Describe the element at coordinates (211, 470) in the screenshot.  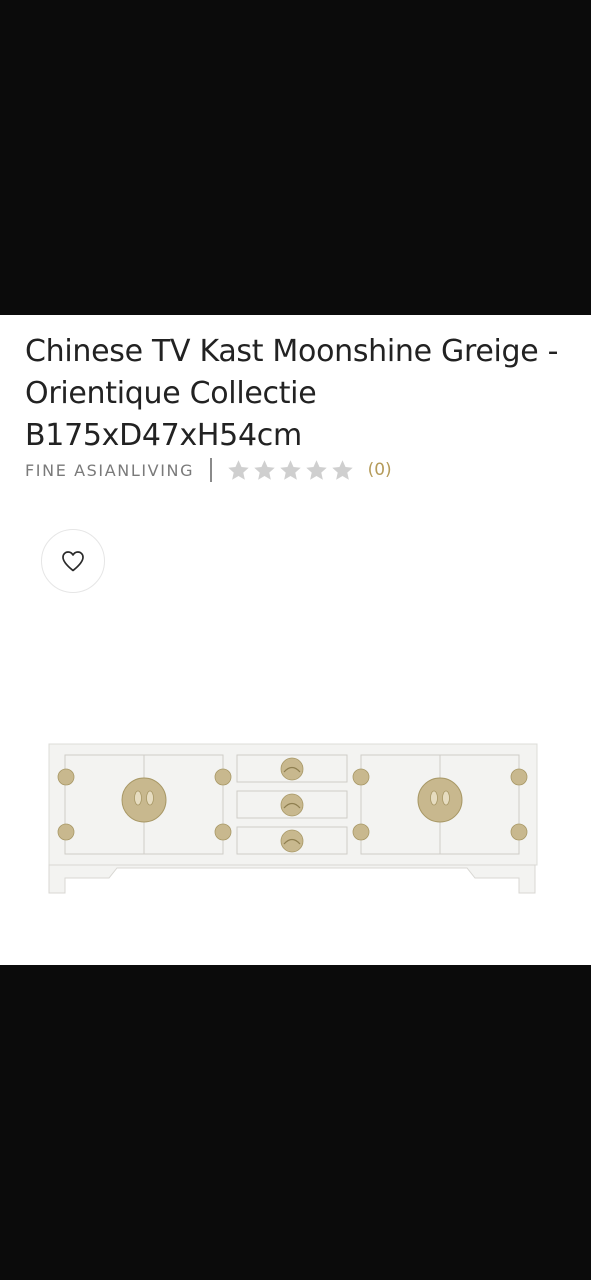
I see `meta-divider` at that location.